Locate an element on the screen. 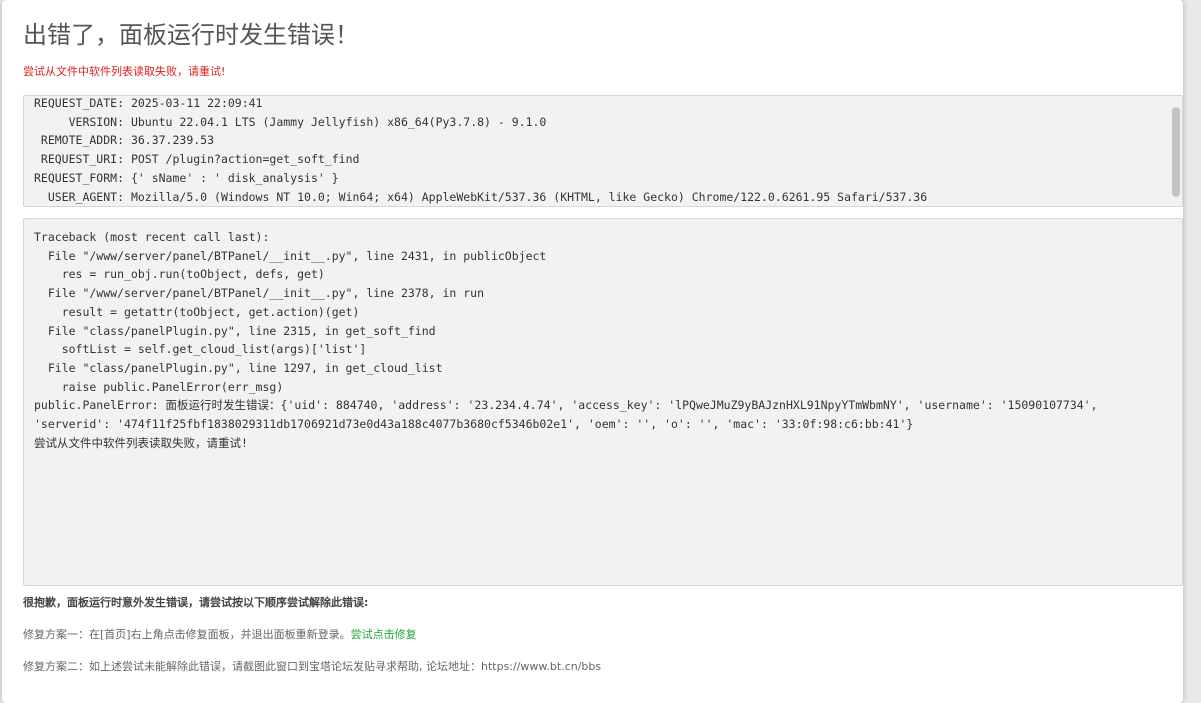  try-repair-link: 尝试点击修复 is located at coordinates (384, 634).